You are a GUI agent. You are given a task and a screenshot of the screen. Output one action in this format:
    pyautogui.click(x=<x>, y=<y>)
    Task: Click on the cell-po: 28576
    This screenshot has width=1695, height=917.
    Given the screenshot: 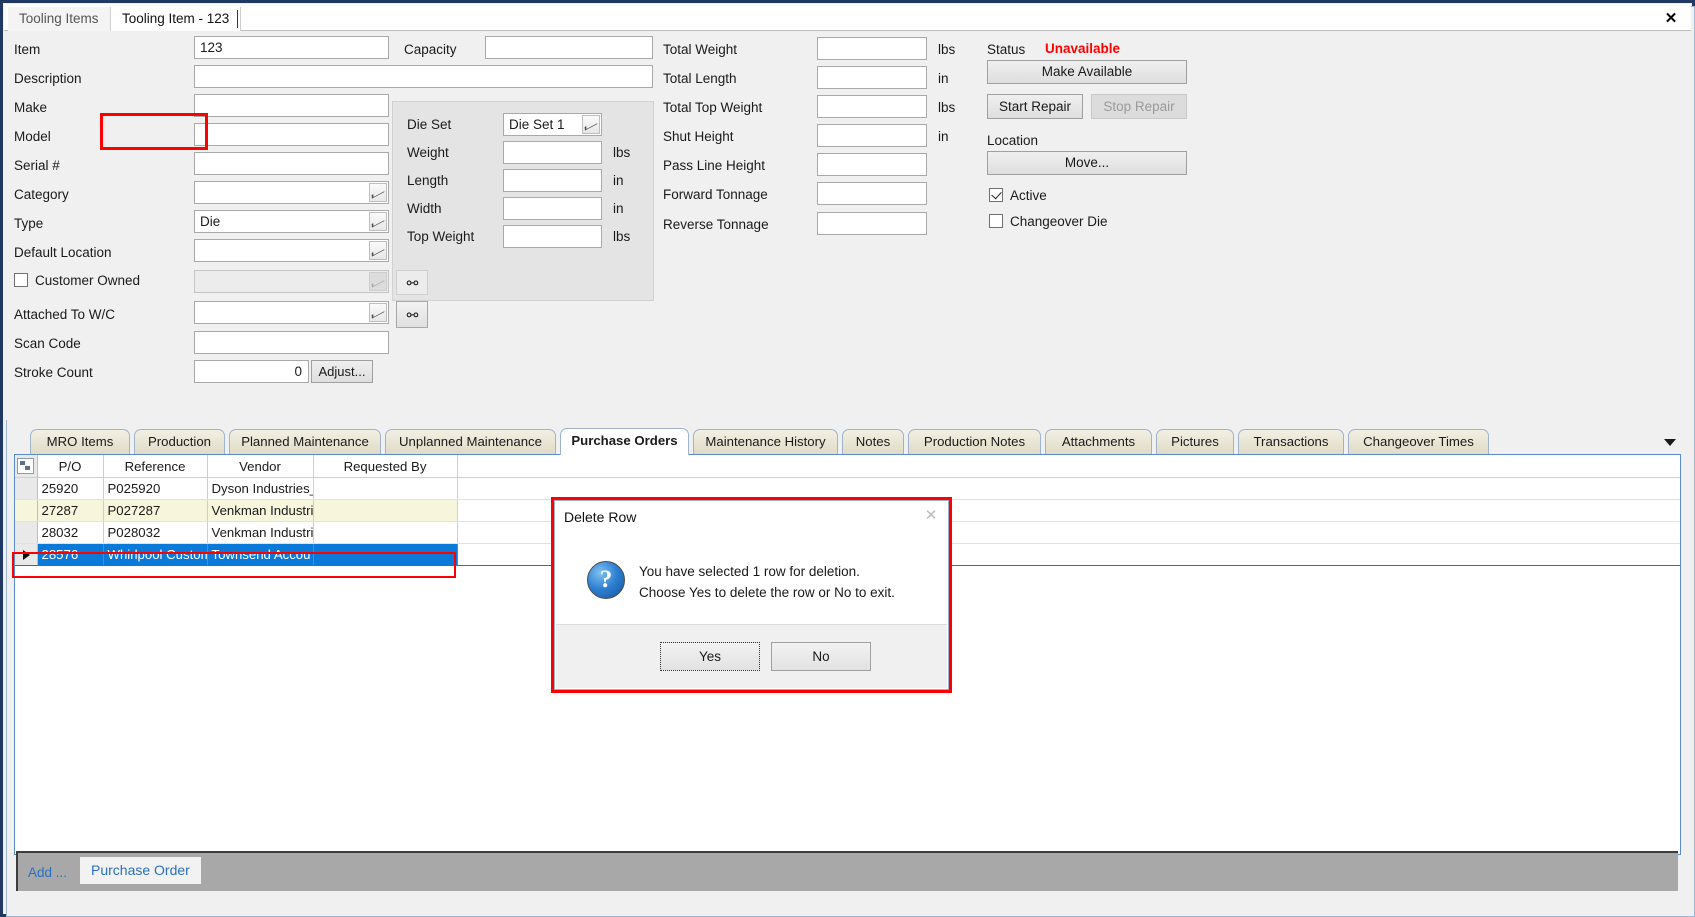 What is the action you would take?
    pyautogui.click(x=70, y=554)
    